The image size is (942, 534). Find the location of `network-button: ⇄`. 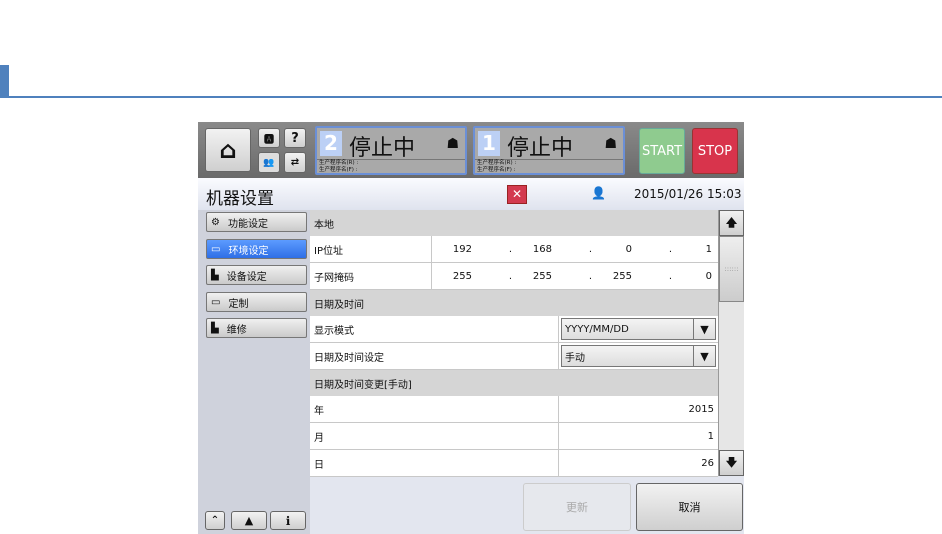

network-button: ⇄ is located at coordinates (295, 162).